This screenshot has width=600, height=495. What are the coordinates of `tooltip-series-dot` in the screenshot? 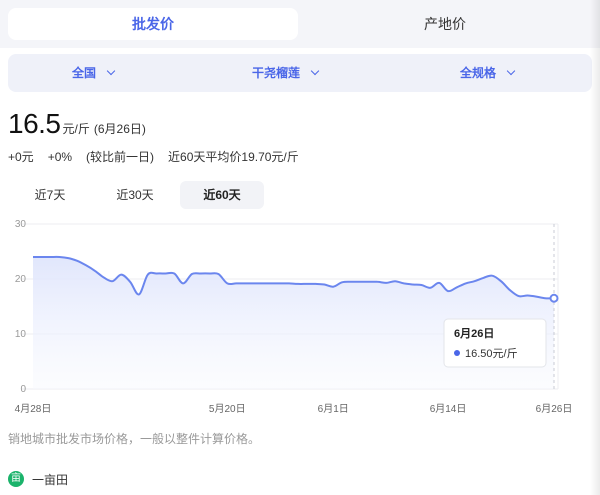 It's located at (457, 353).